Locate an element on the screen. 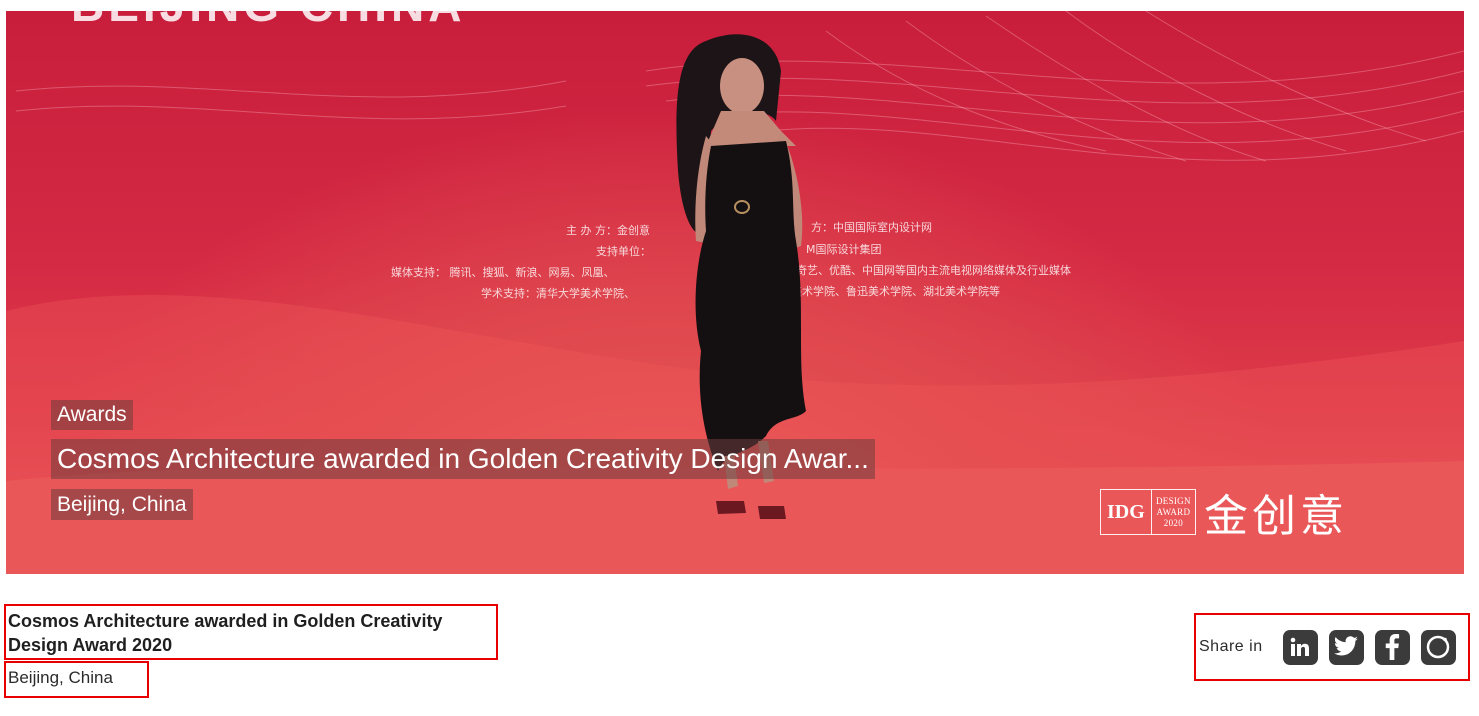 The width and height of the screenshot is (1479, 716). hero-category-tag: Awards is located at coordinates (92, 415).